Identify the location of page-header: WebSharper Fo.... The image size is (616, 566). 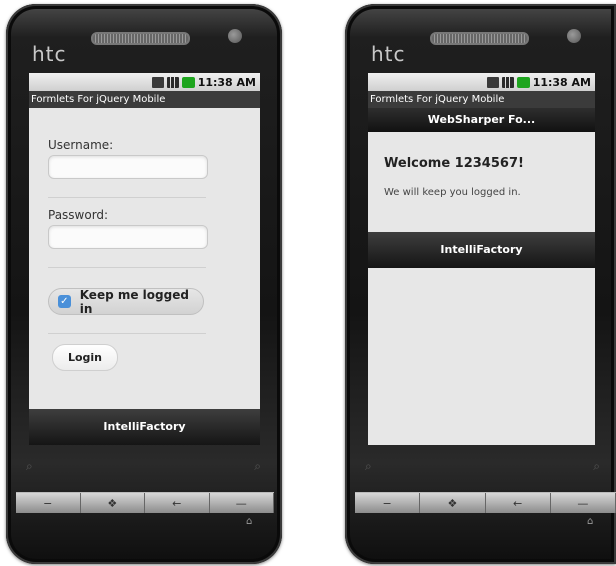
(481, 120).